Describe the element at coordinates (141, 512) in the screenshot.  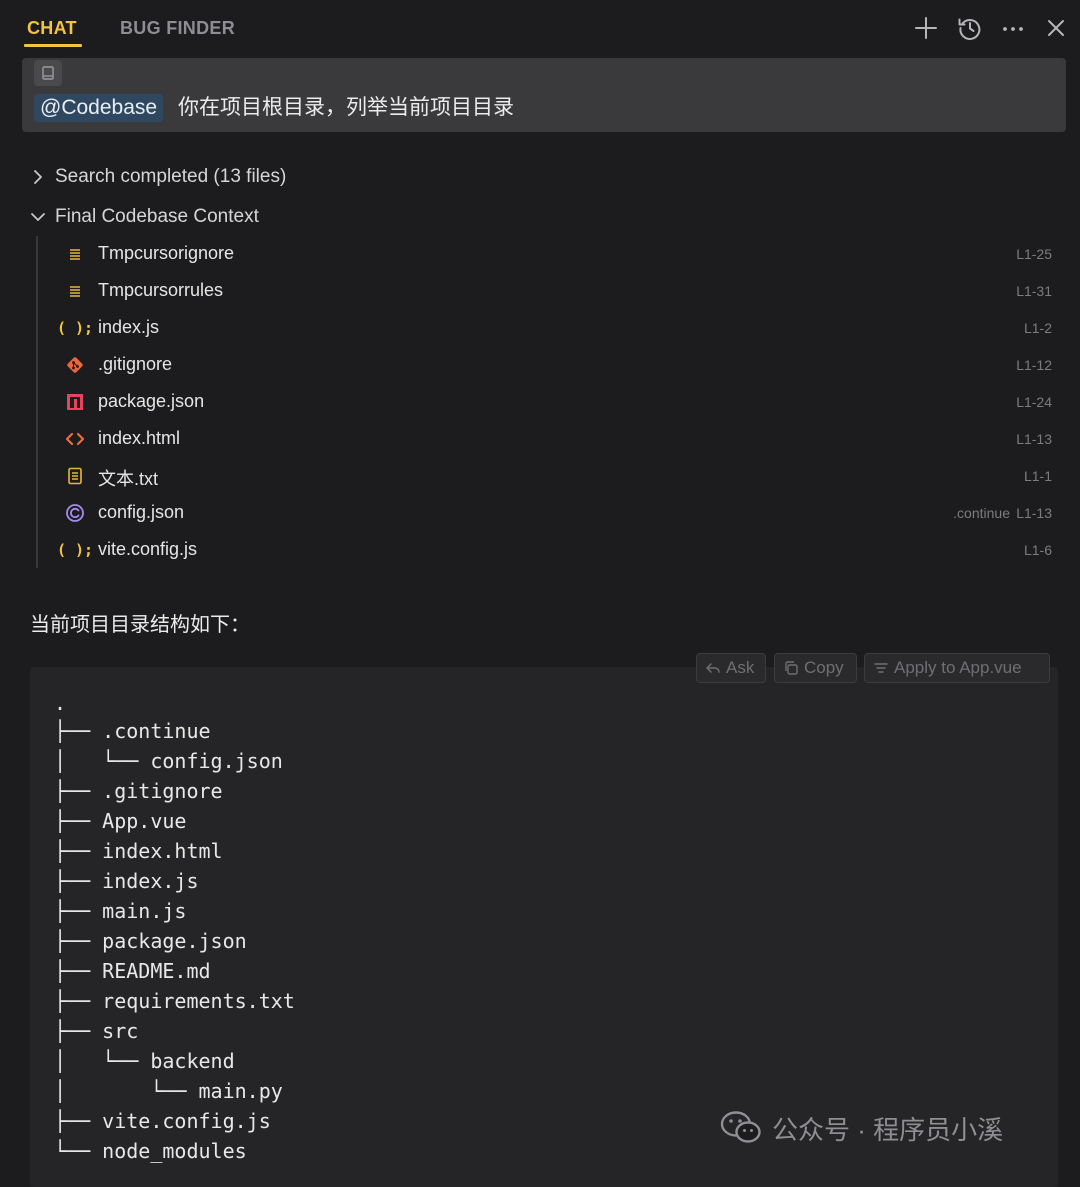
I see `file-name: config.json` at that location.